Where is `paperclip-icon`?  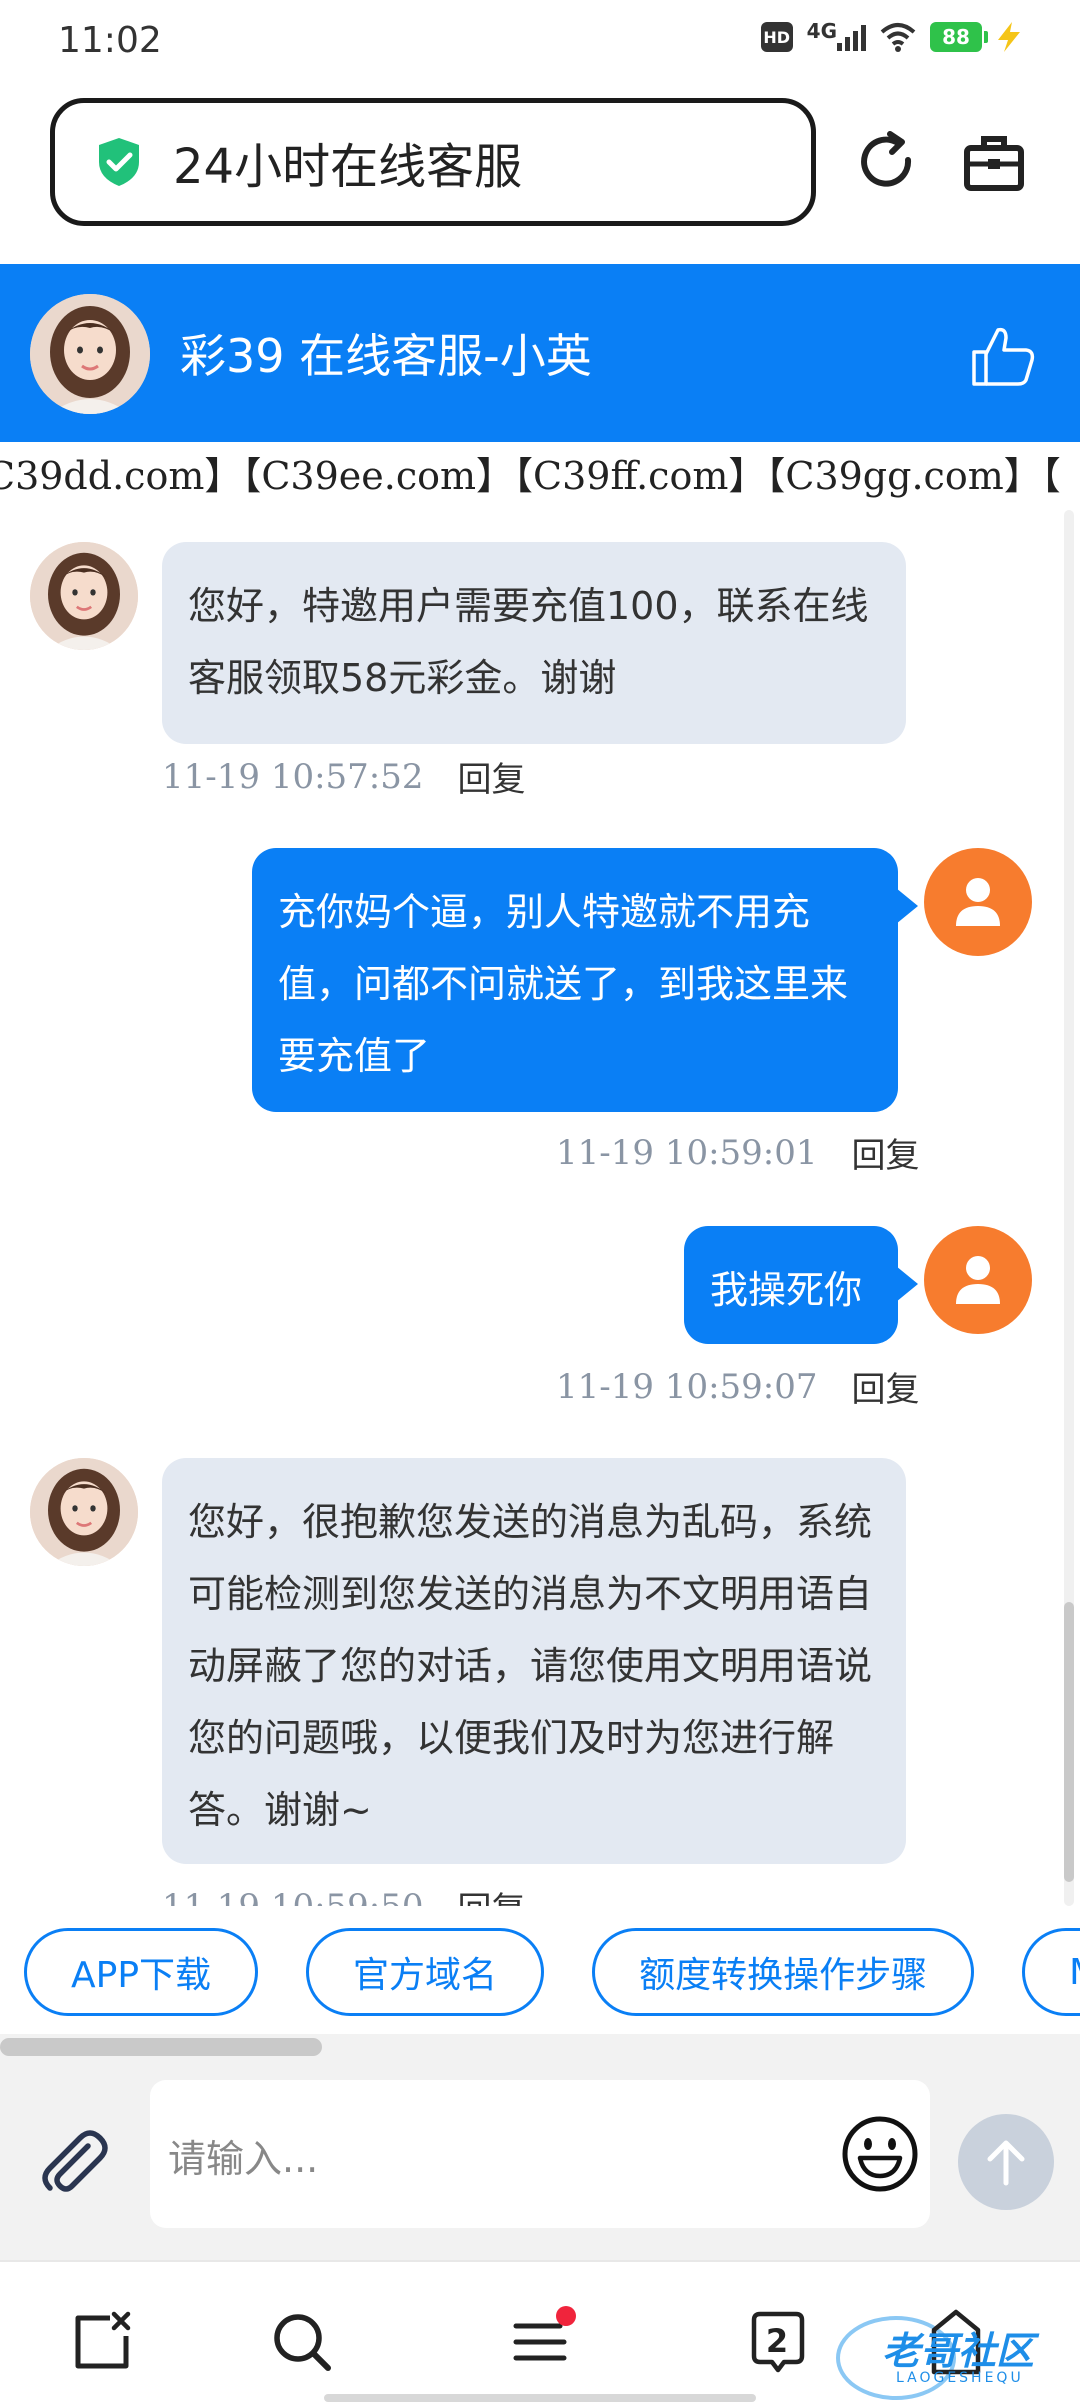
paperclip-icon is located at coordinates (75, 2161).